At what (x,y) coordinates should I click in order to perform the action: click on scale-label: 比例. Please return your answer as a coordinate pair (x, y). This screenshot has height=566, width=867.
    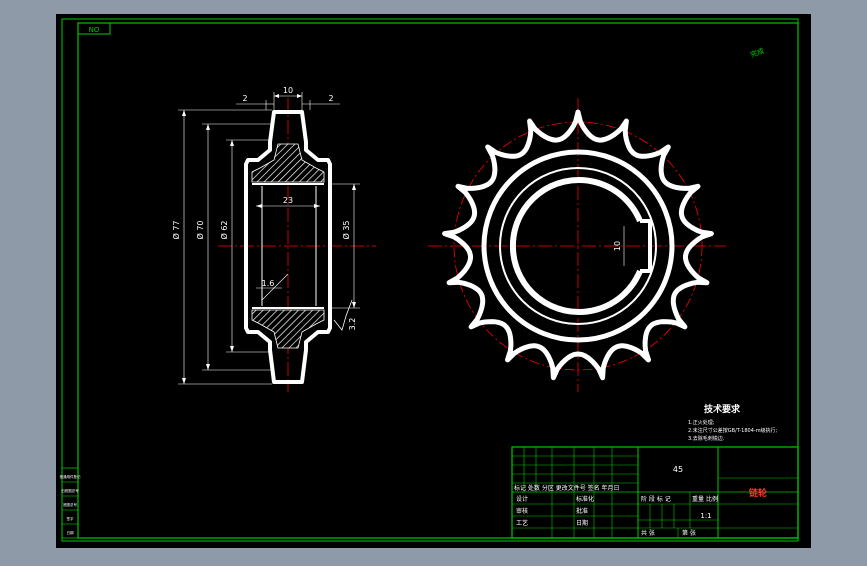
    Looking at the image, I should click on (712, 499).